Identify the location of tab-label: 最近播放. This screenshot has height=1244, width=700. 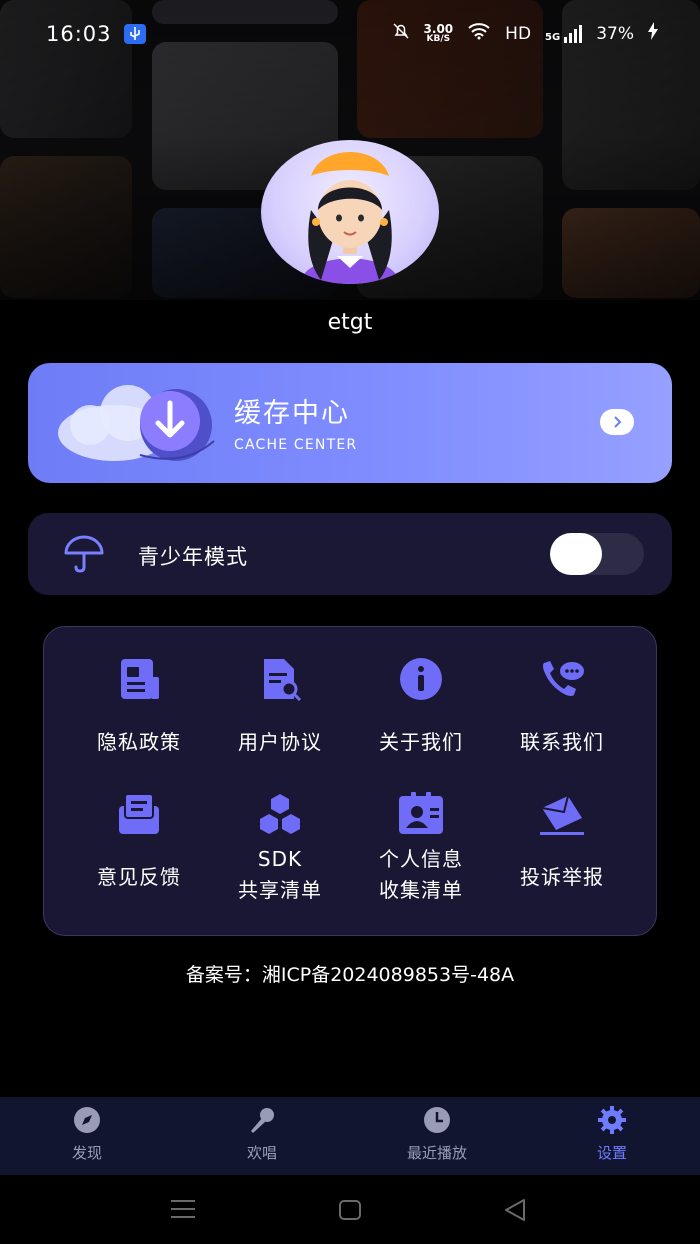
(436, 1153).